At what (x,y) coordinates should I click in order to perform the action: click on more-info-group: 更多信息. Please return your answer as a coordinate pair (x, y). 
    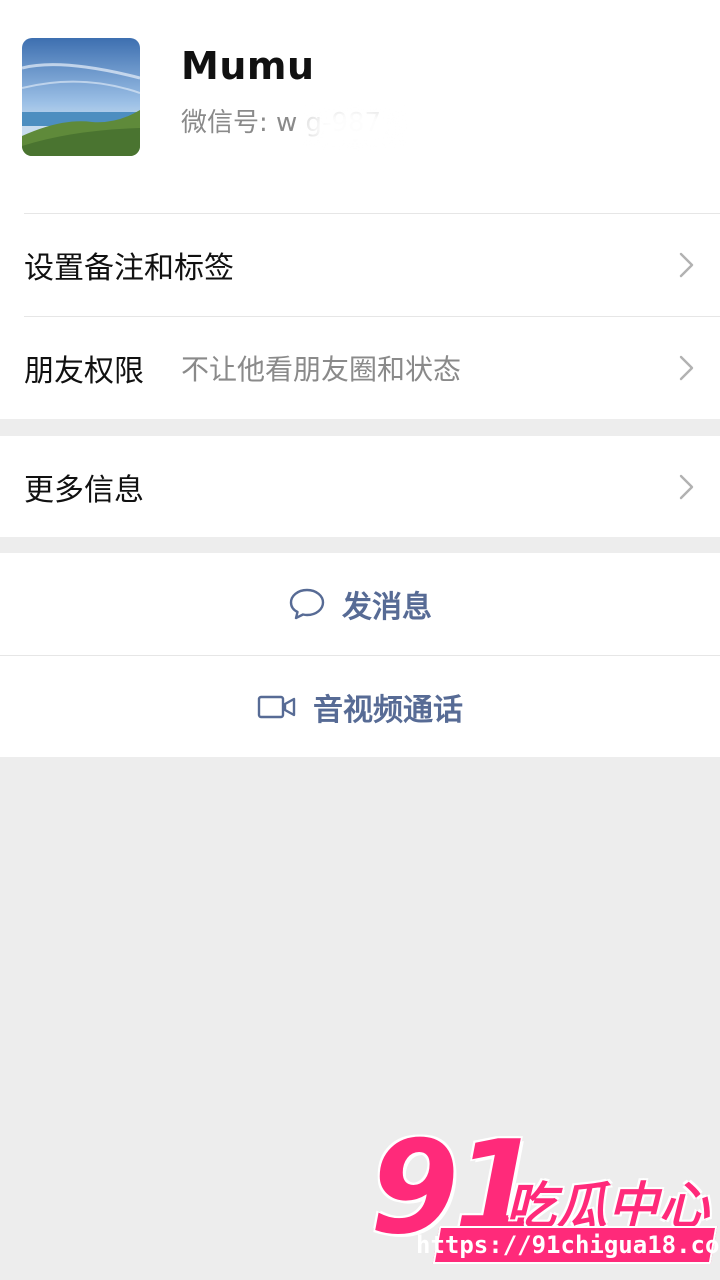
    Looking at the image, I should click on (360, 486).